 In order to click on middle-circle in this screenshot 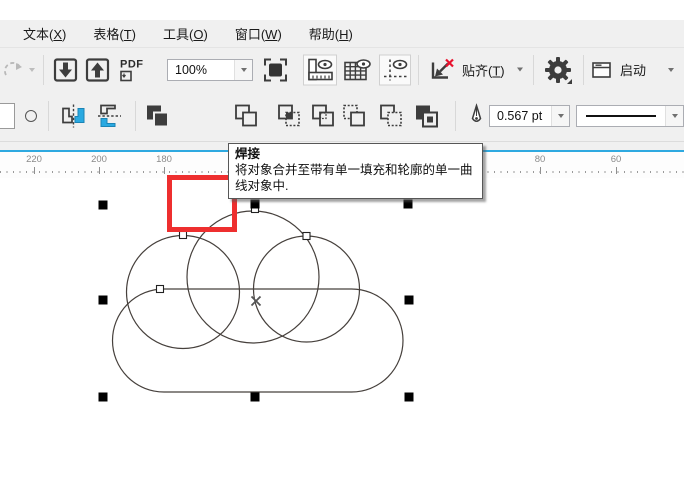, I will do `click(253, 277)`.